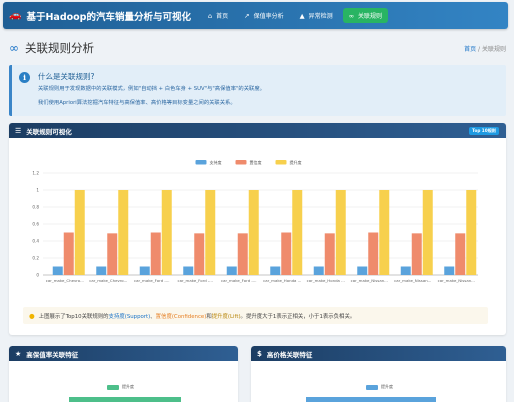  I want to click on legend-label: 提升度, so click(387, 386).